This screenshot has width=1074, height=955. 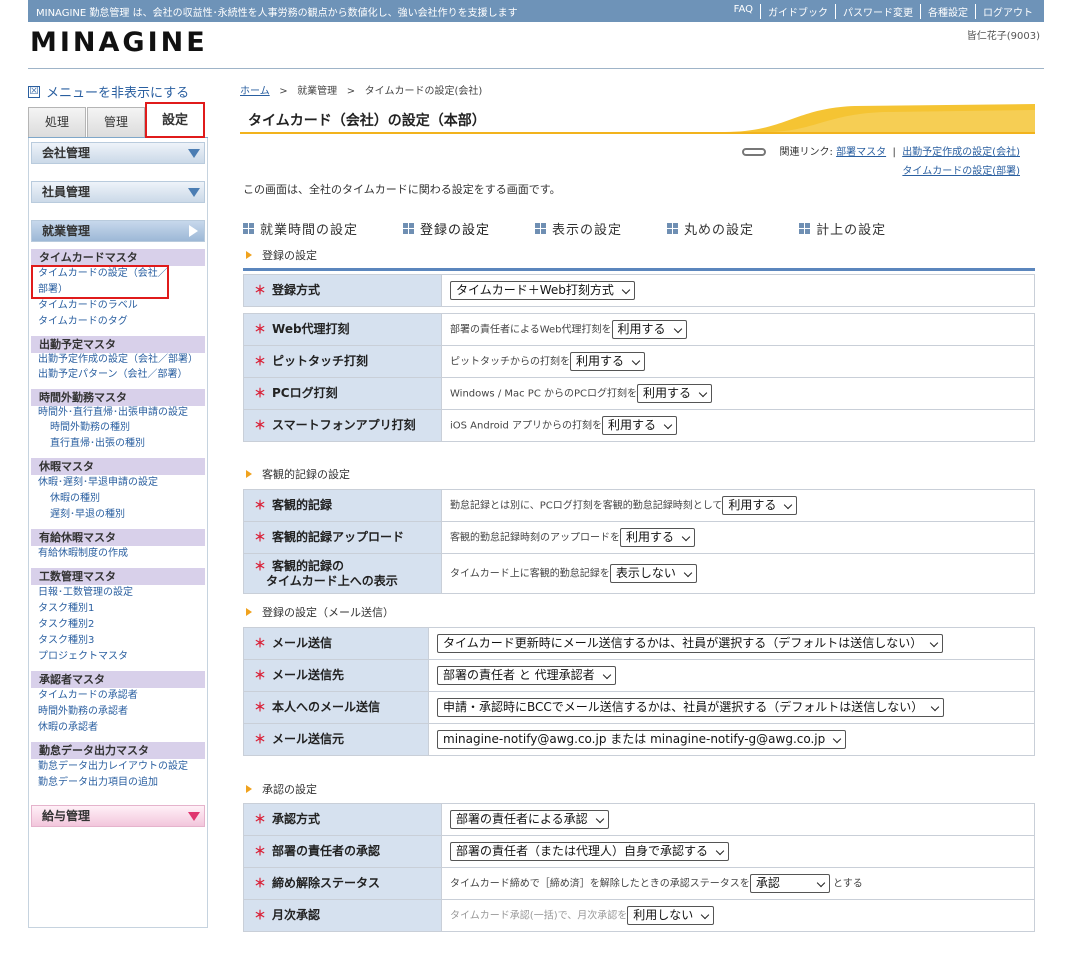 I want to click on close-release-status-select: 承認, so click(x=789, y=883).